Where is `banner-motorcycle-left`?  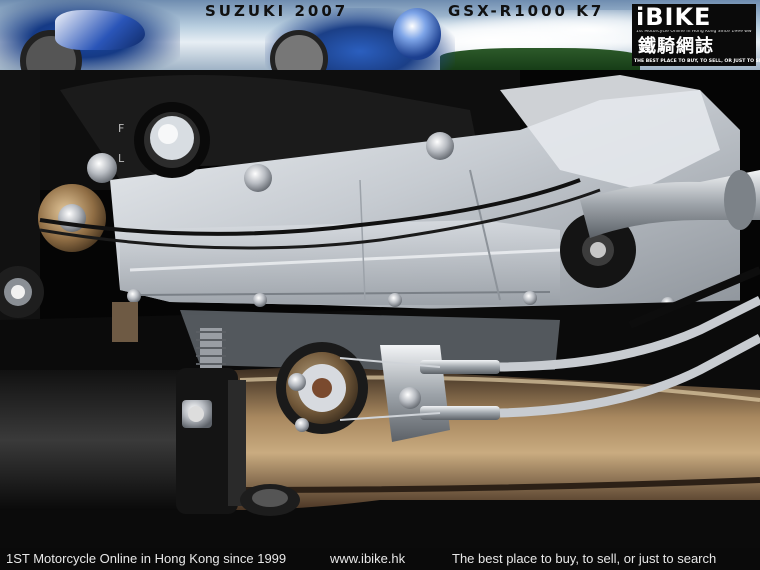 banner-motorcycle-left is located at coordinates (90, 35).